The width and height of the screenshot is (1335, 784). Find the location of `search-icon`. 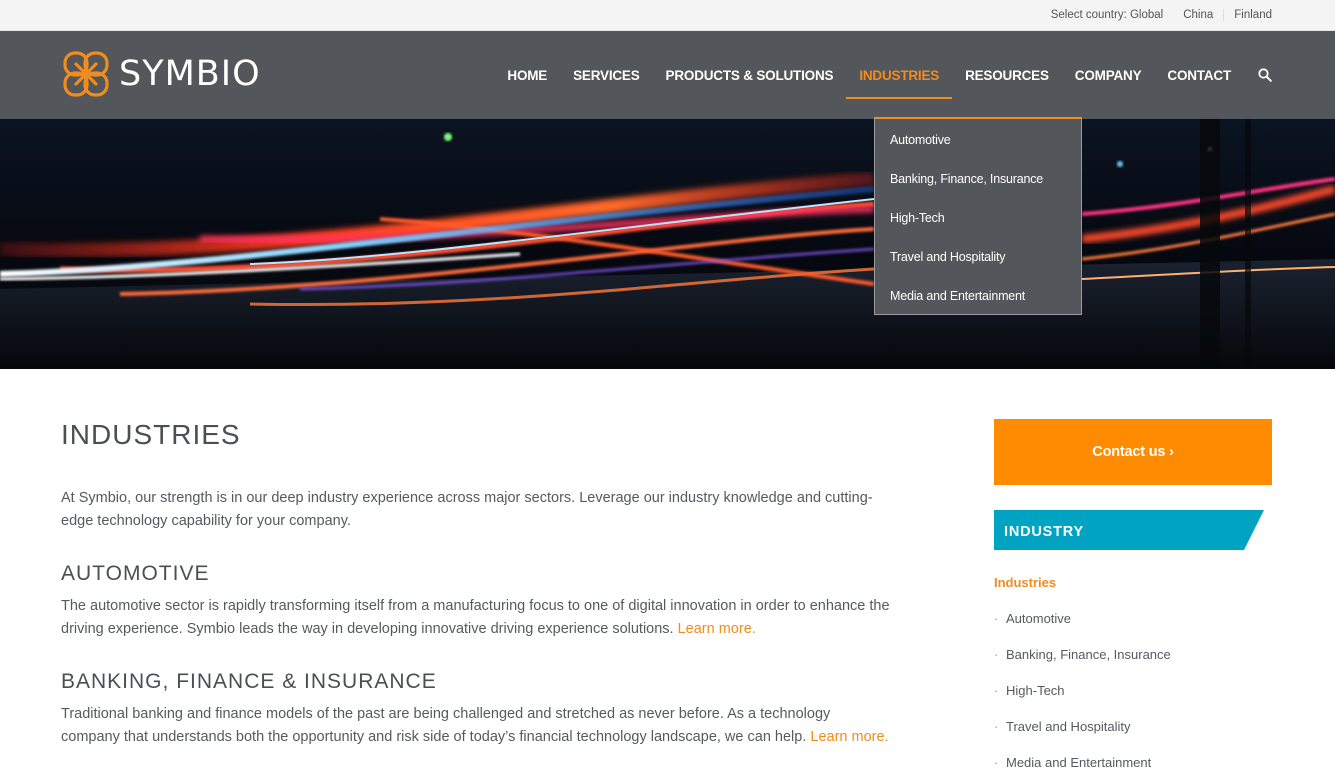

search-icon is located at coordinates (1265, 75).